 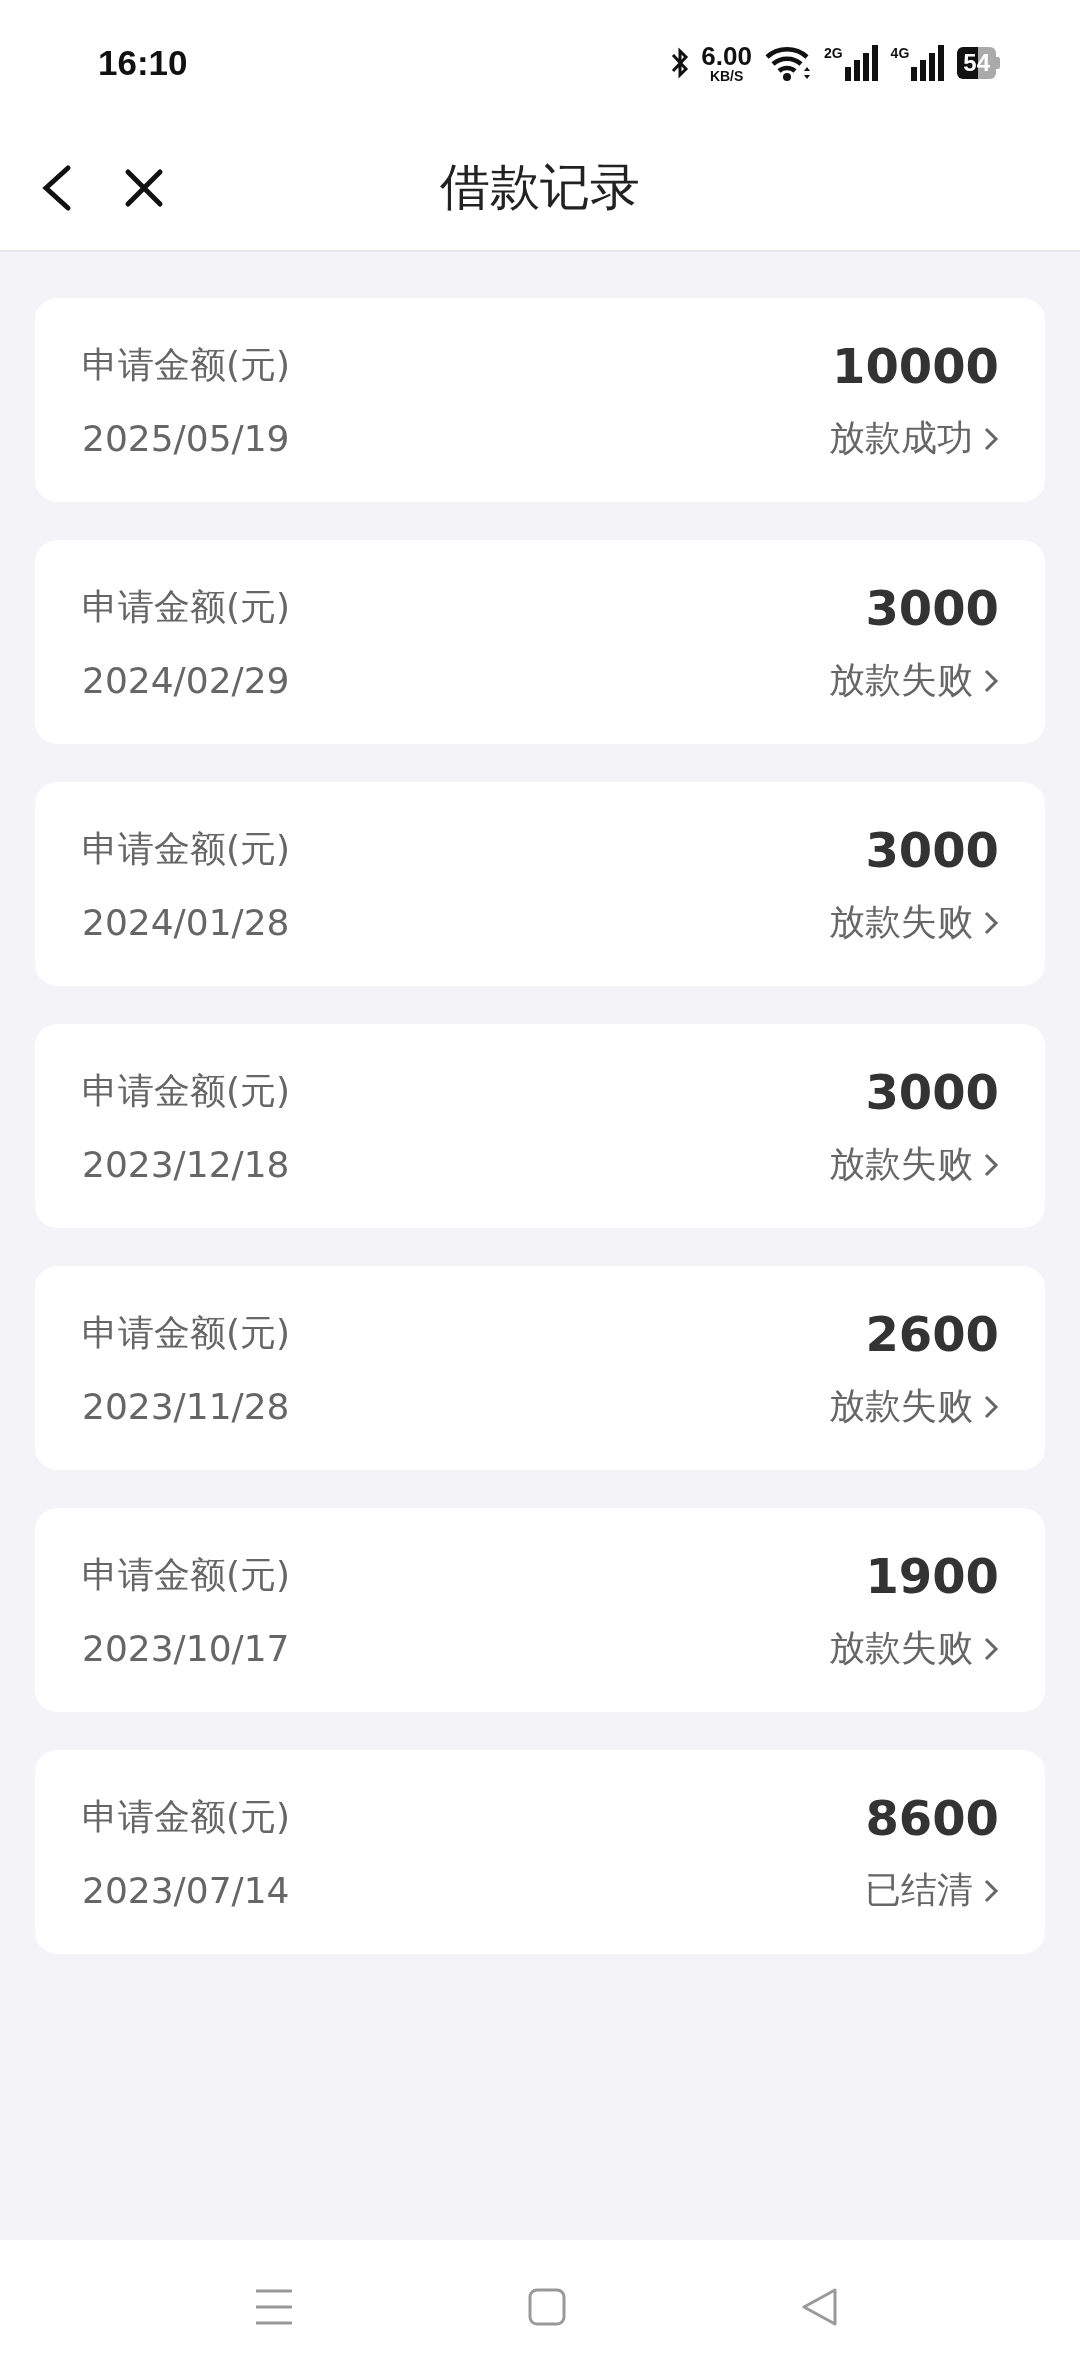 I want to click on amount-value: 8600, so click(x=932, y=1817).